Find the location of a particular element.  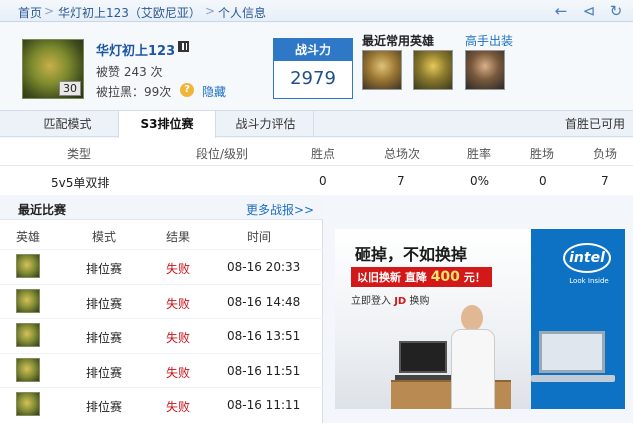

recent-games-header: 最近比赛 更多战报>> is located at coordinates (161, 208).